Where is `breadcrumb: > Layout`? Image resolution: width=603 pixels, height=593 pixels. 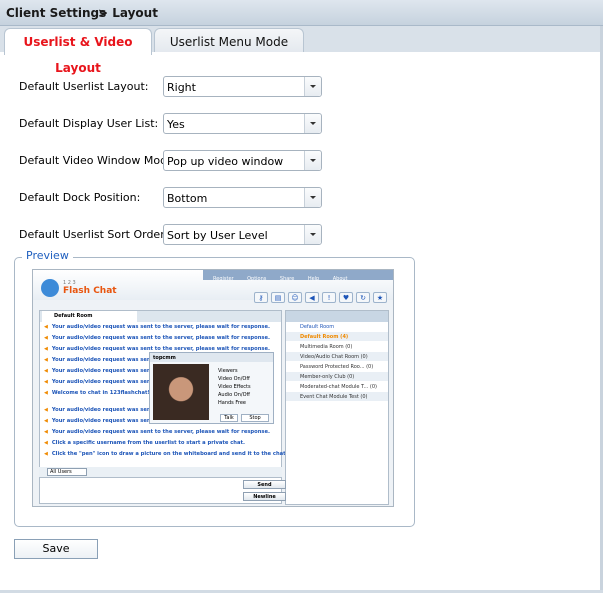 breadcrumb: > Layout is located at coordinates (128, 13).